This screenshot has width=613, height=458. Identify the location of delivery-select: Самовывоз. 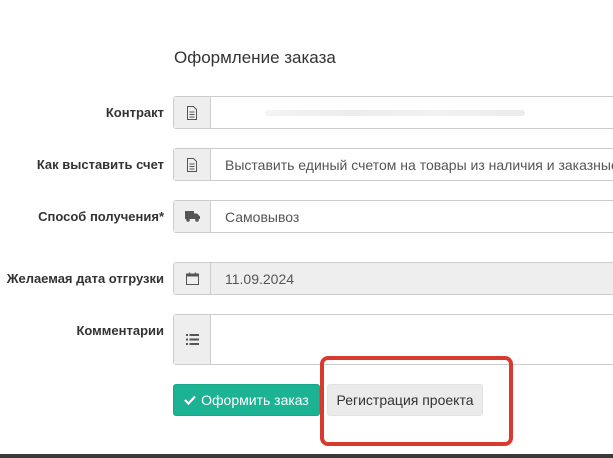
(412, 216).